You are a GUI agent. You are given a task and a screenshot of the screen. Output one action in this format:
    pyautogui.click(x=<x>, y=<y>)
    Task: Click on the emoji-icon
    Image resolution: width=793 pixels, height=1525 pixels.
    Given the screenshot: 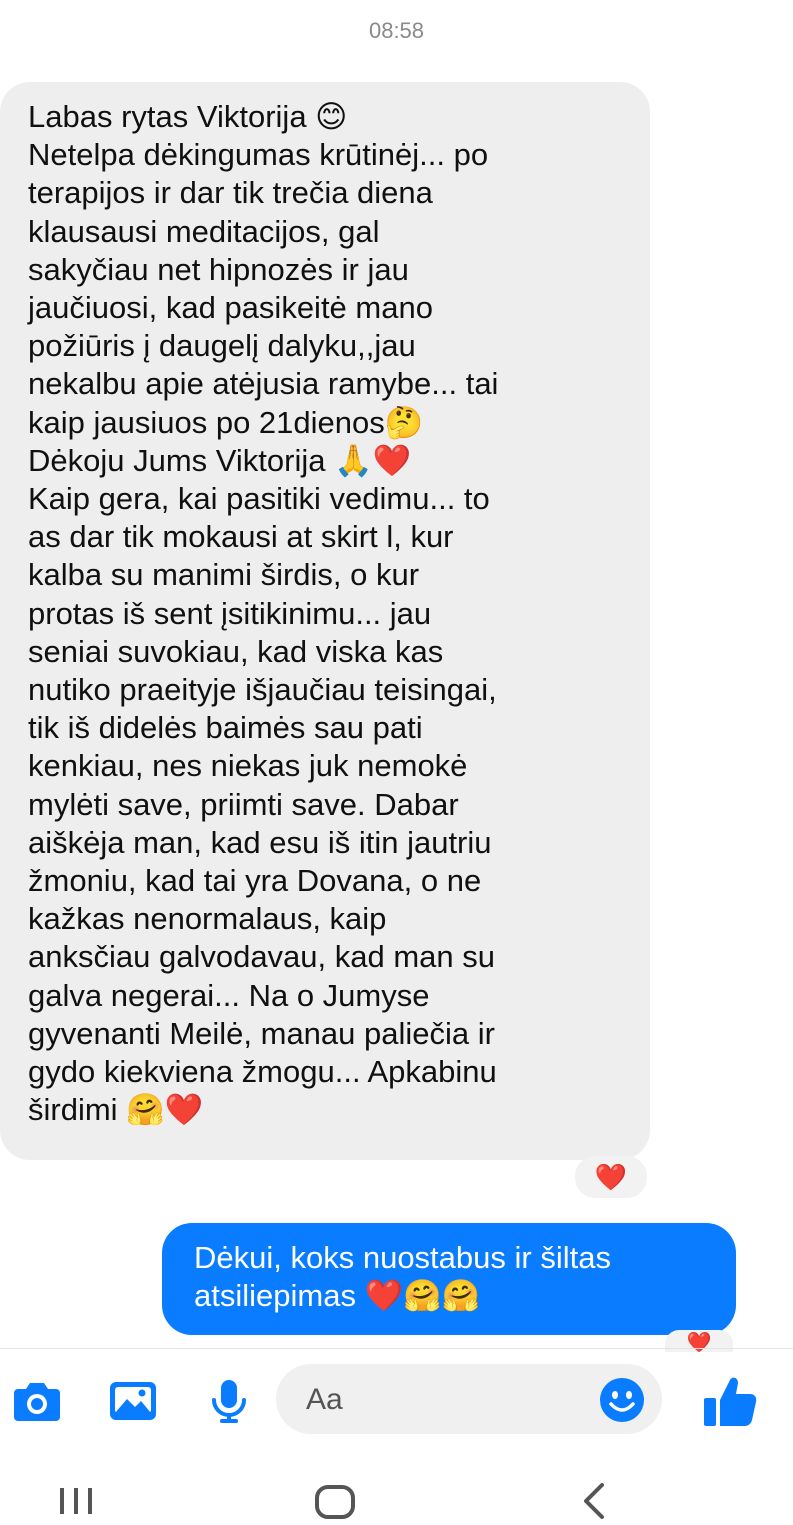 What is the action you would take?
    pyautogui.click(x=622, y=1400)
    